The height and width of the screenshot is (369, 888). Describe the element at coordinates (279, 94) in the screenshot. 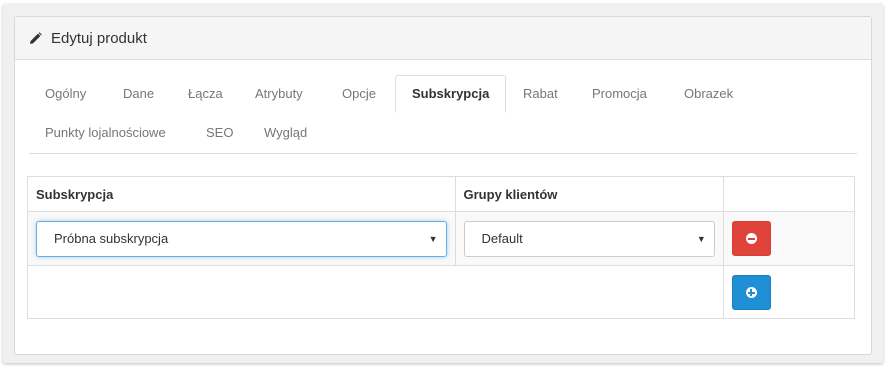

I see `tab-attributes: Atrybuty` at that location.